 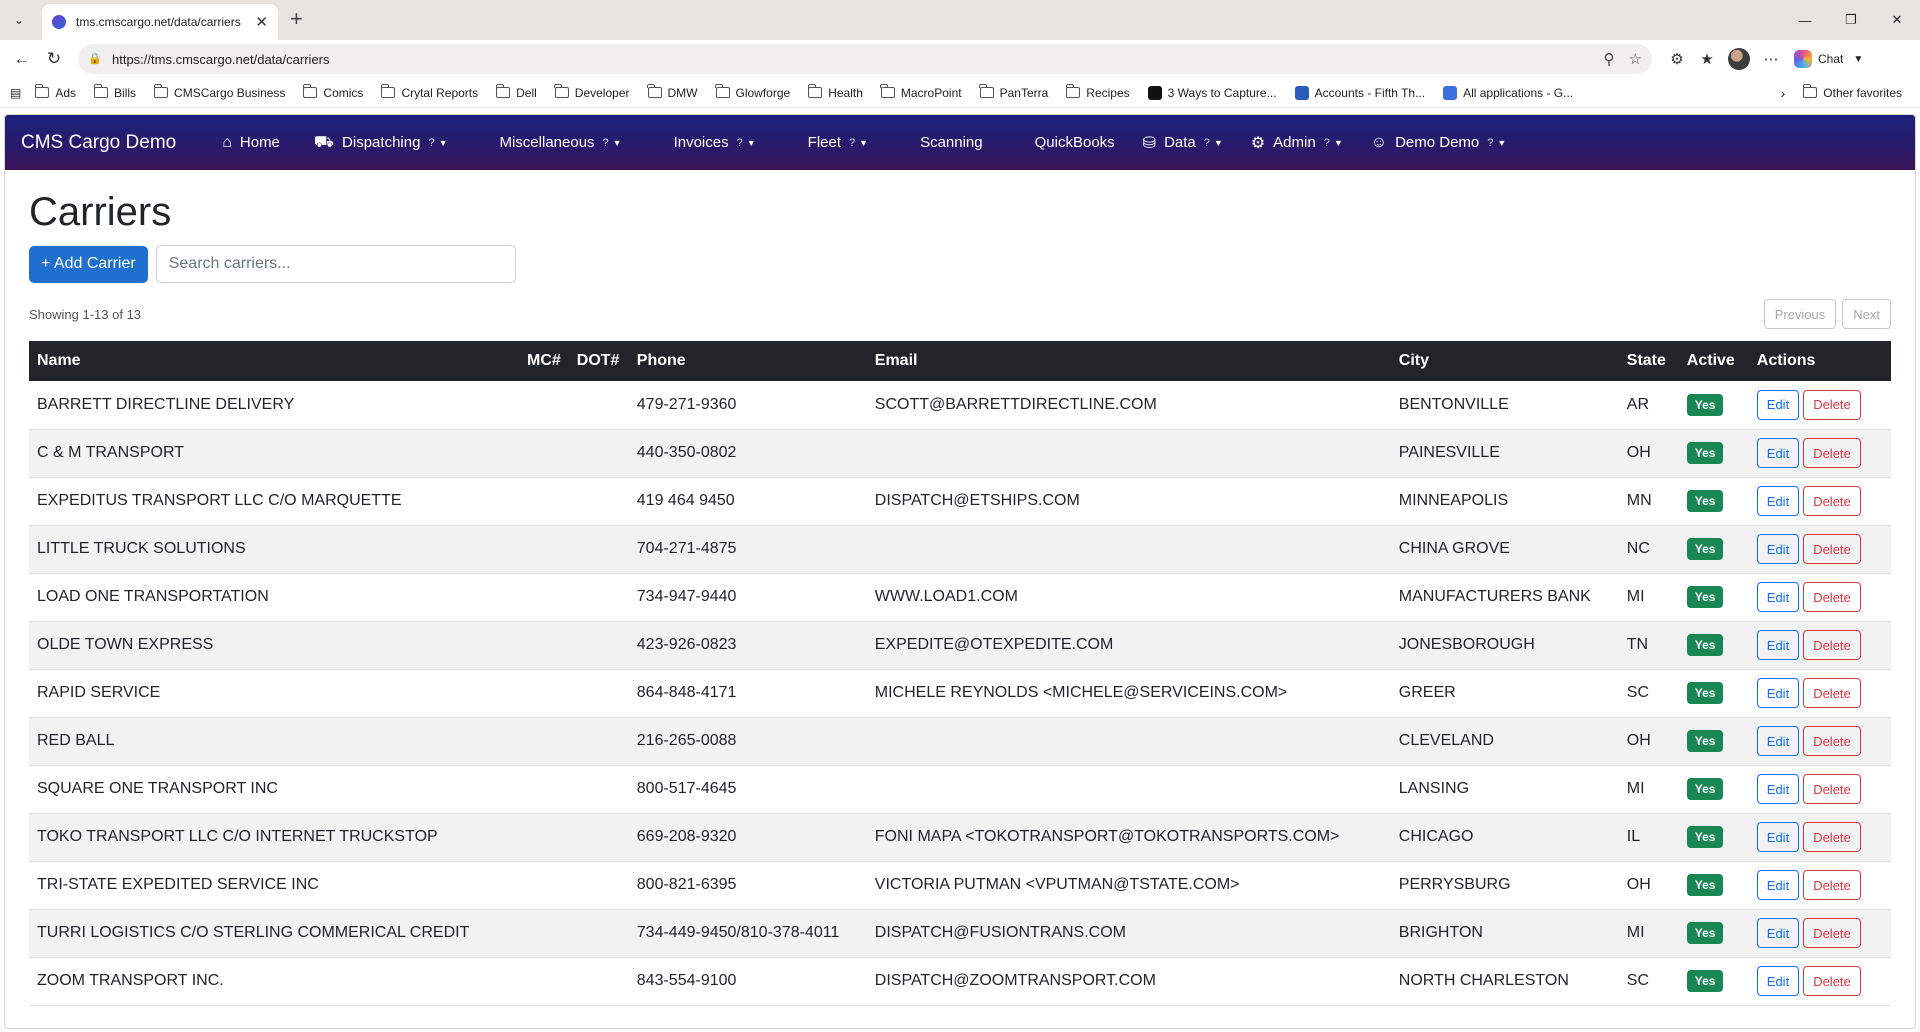 I want to click on next-button: Next, so click(x=1866, y=314).